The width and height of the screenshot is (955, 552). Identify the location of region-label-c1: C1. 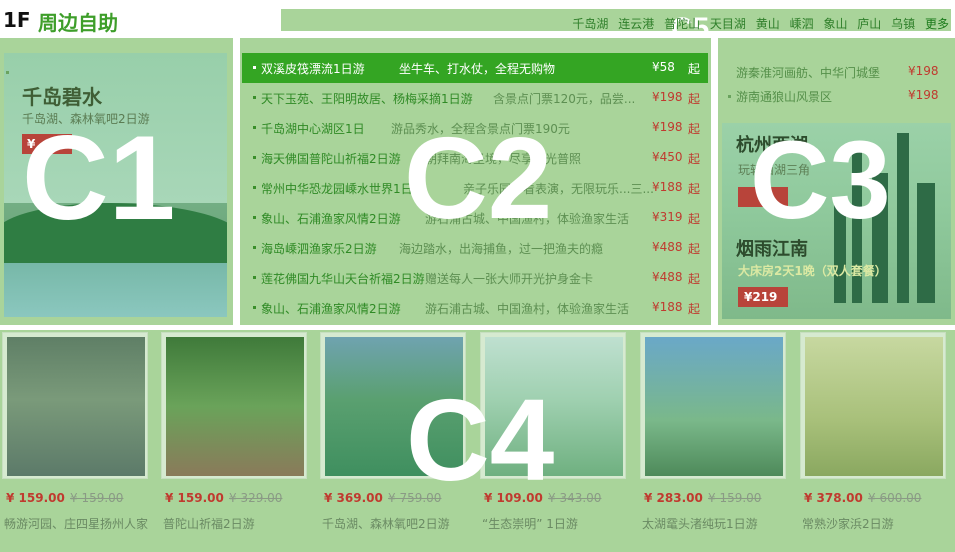
(99, 178).